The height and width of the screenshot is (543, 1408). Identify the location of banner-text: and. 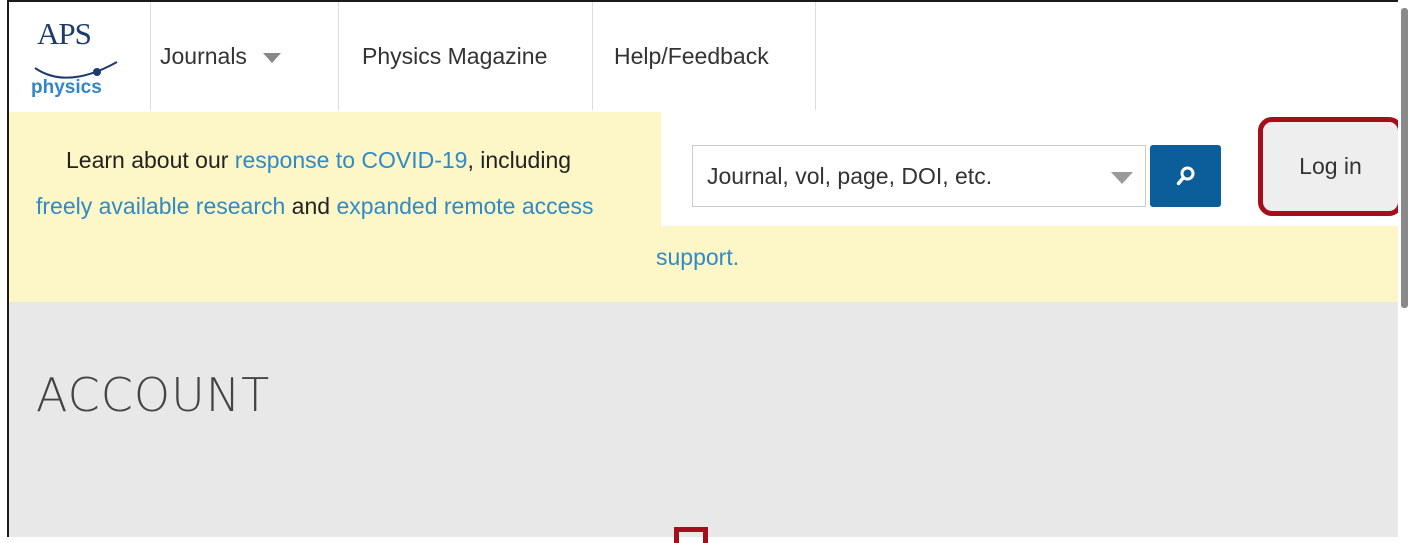
(311, 206).